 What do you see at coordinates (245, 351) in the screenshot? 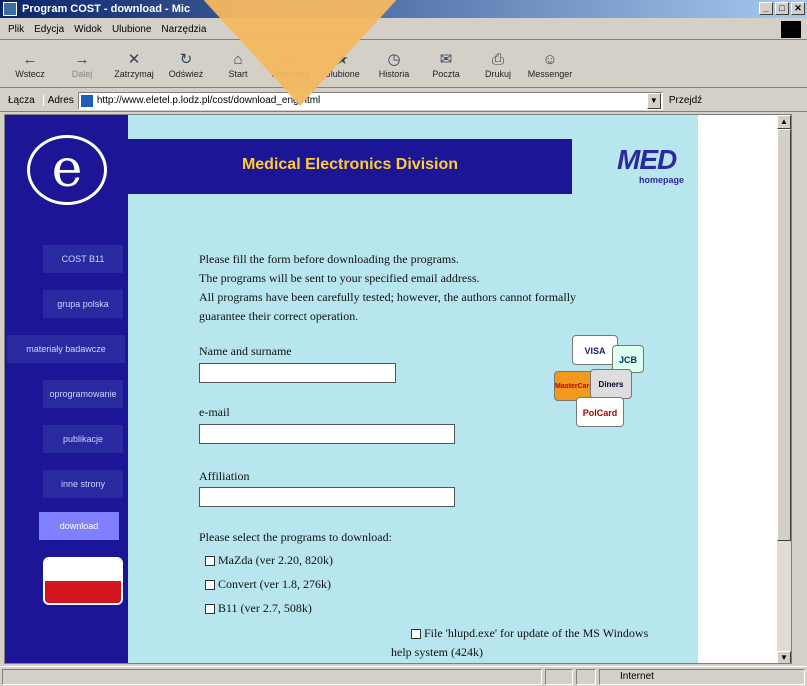
I see `name-label: Name and surname` at bounding box center [245, 351].